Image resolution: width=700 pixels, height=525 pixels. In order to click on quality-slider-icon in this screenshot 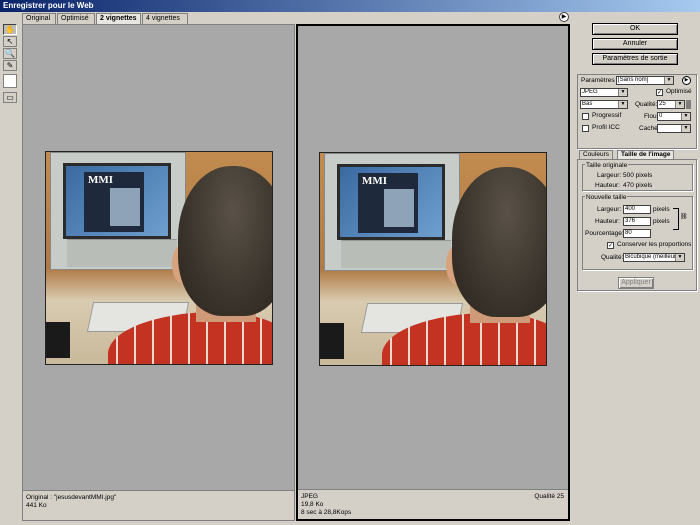, I will do `click(688, 104)`.